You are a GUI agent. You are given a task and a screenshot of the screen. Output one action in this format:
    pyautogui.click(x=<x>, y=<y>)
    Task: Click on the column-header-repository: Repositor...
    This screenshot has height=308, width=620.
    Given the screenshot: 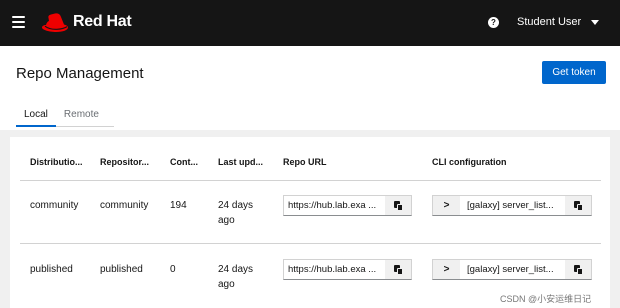 What is the action you would take?
    pyautogui.click(x=124, y=162)
    